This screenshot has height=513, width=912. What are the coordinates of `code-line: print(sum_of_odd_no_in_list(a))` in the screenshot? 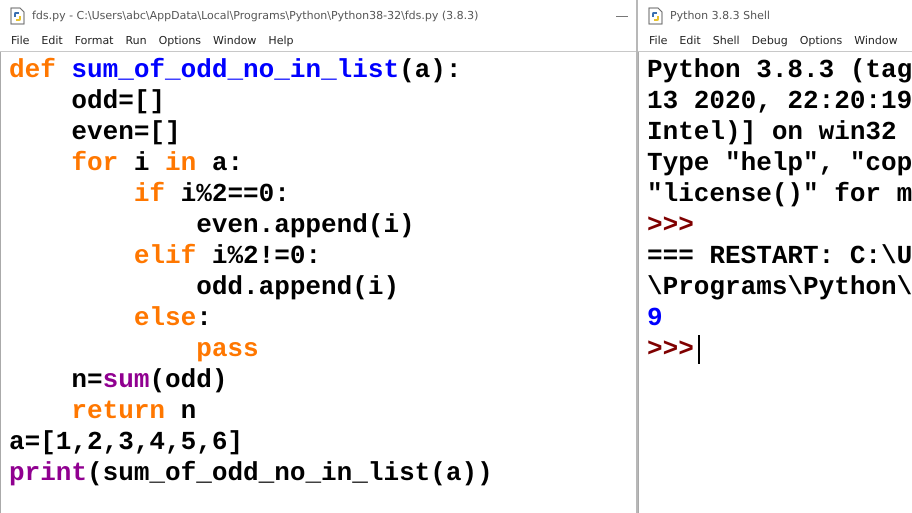 It's located at (251, 473).